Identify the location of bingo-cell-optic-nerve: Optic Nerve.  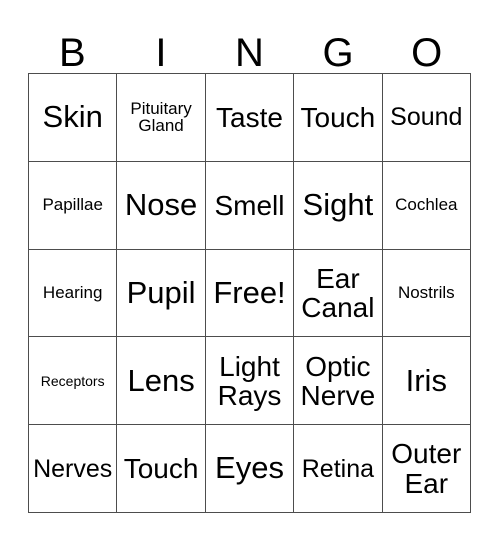
(338, 381).